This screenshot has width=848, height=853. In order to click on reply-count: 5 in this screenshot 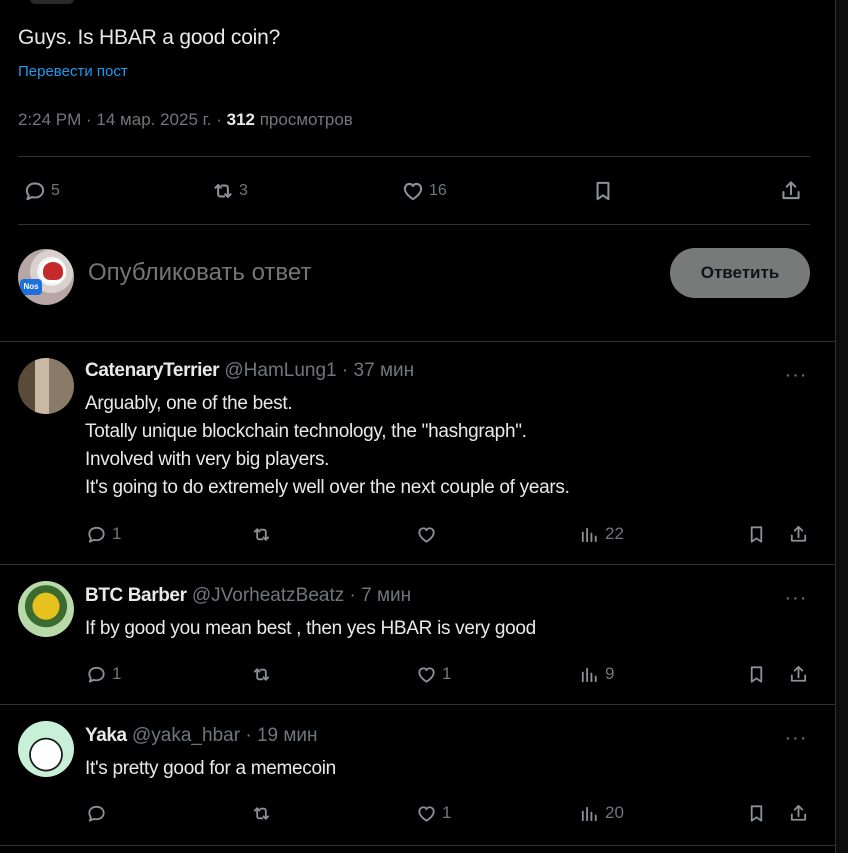, I will do `click(55, 190)`.